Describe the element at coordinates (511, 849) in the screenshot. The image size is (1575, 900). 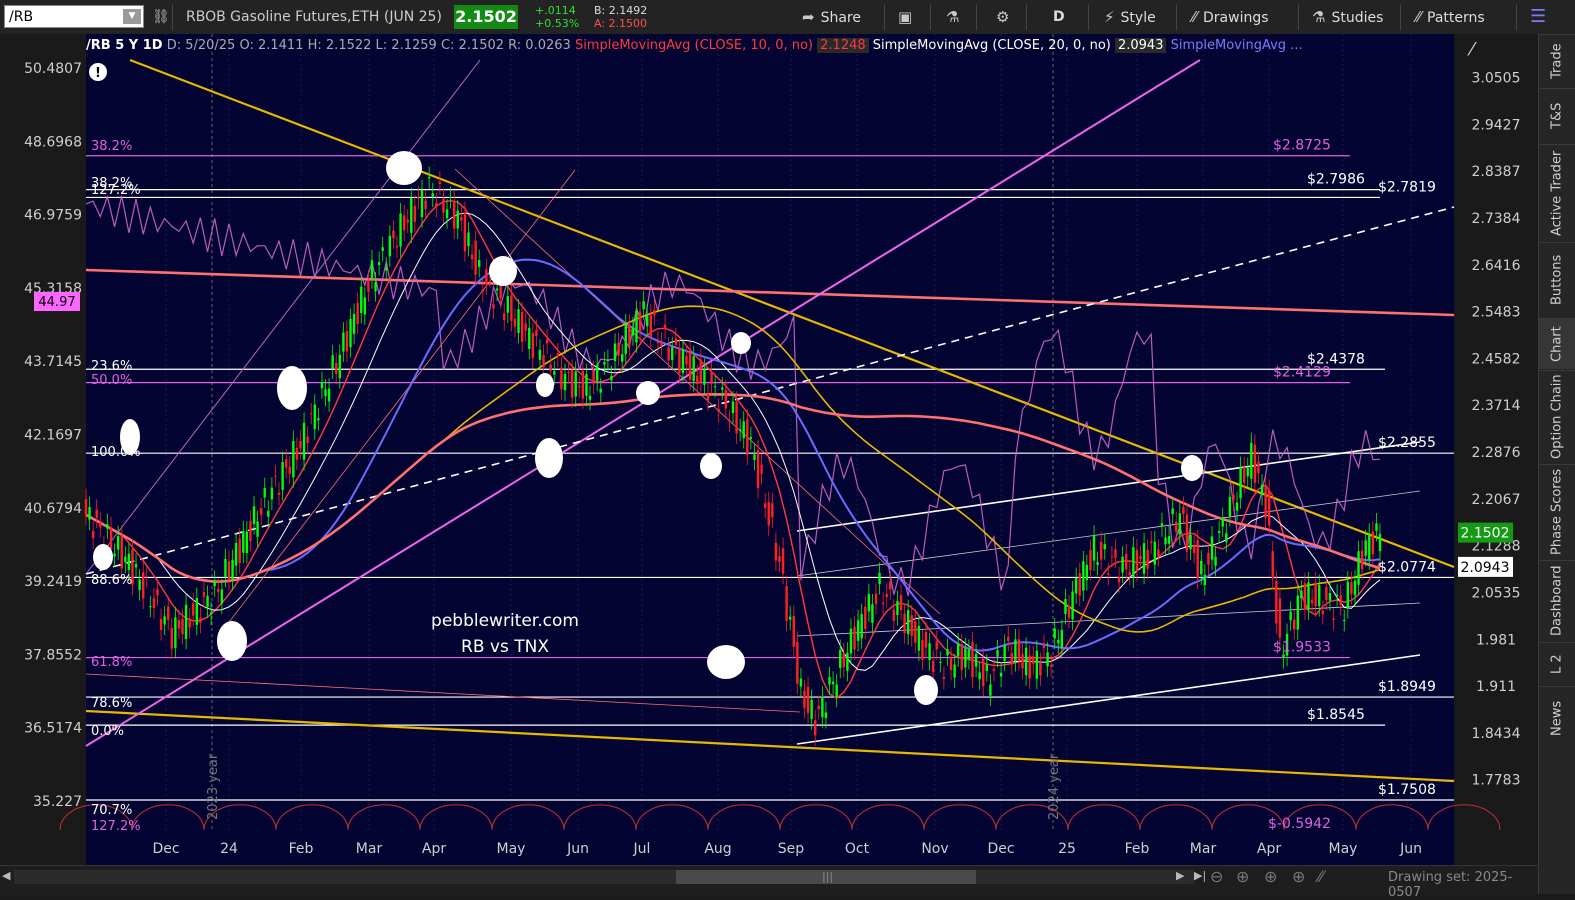
I see `x-tick-label: May` at that location.